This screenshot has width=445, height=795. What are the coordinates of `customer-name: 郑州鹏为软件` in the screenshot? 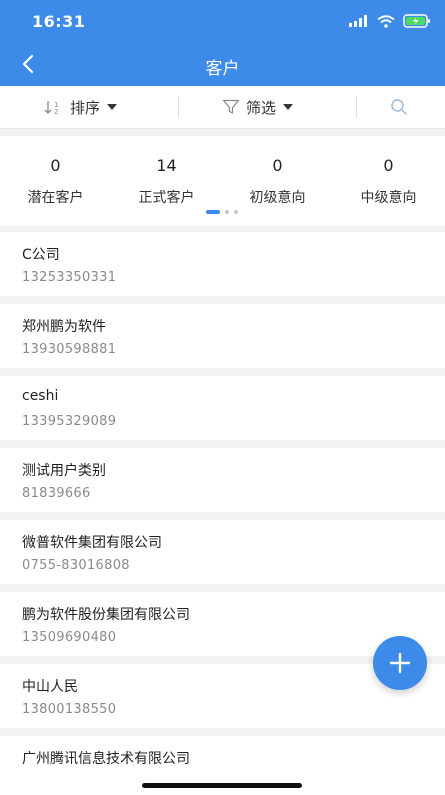 It's located at (64, 327).